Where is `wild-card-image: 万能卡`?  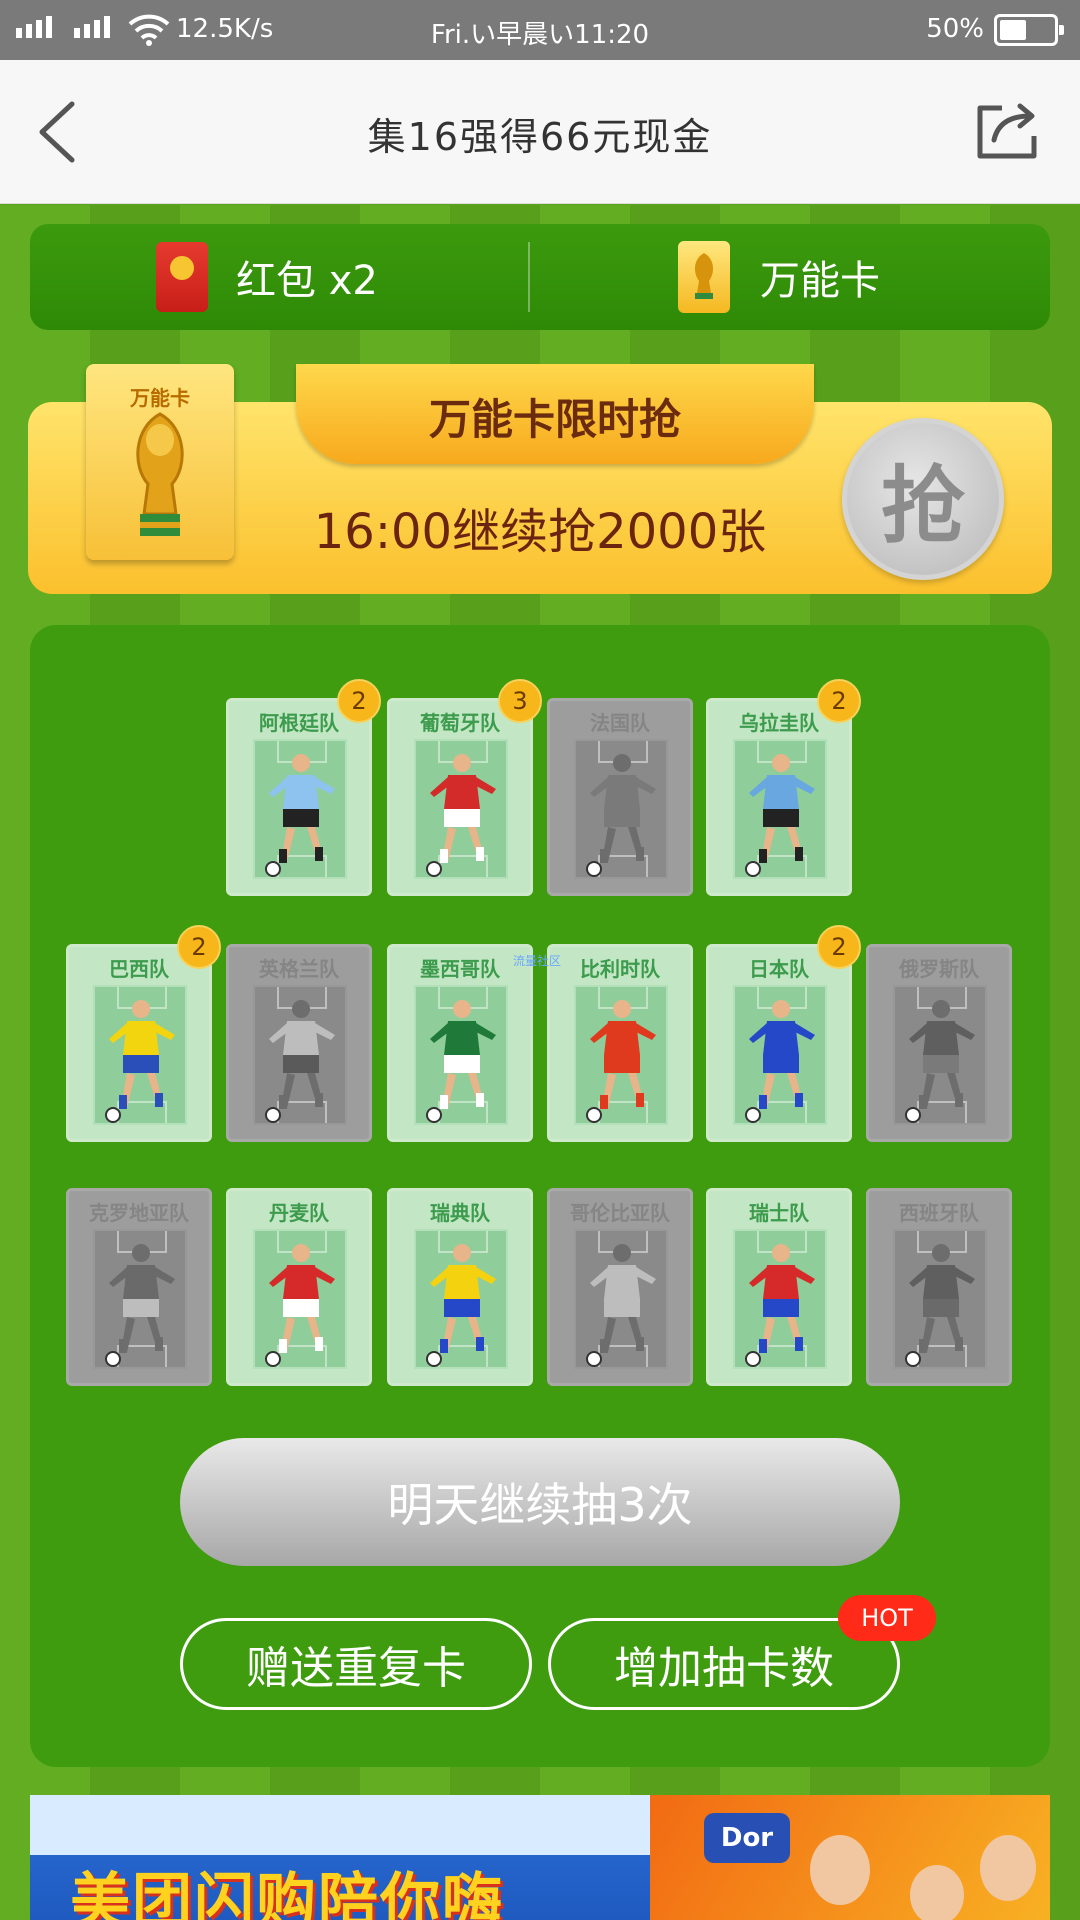
wild-card-image: 万能卡 is located at coordinates (160, 462).